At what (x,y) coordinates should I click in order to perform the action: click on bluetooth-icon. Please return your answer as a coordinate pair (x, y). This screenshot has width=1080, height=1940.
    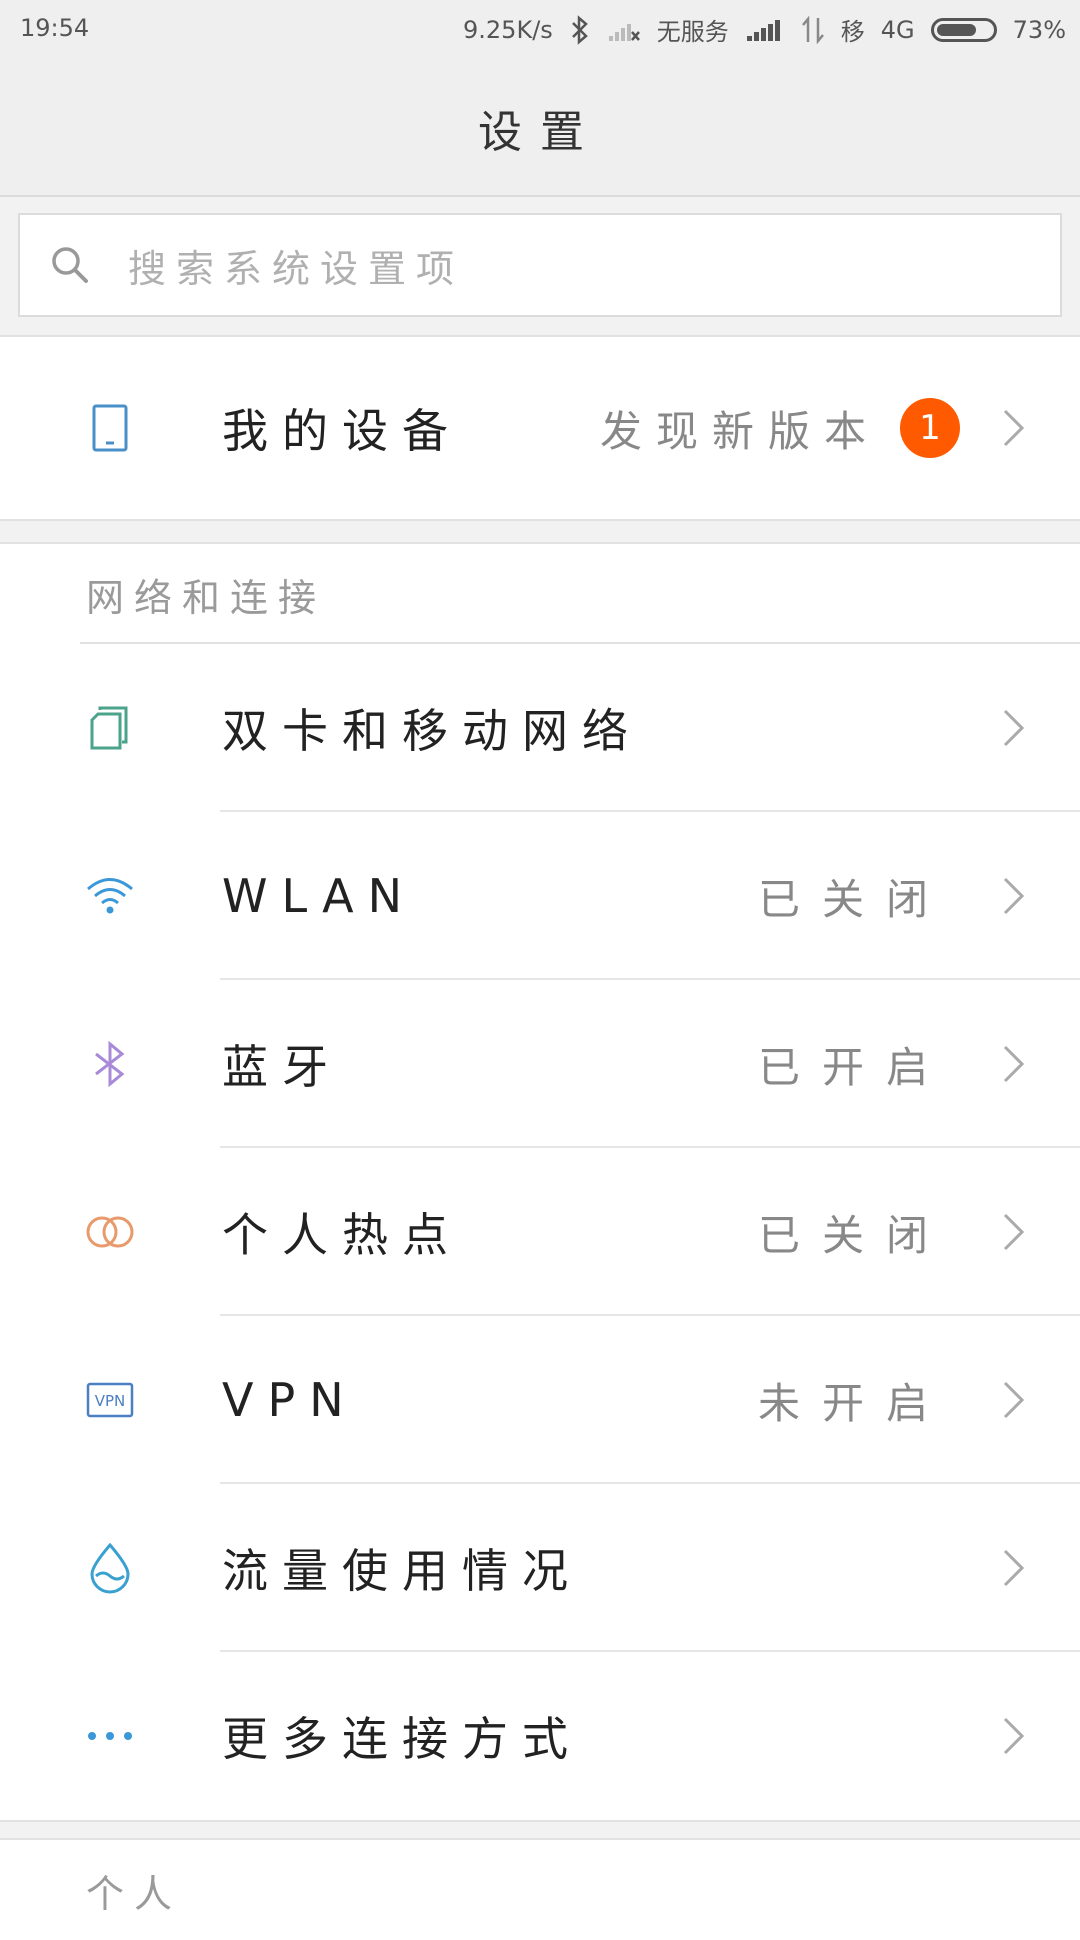
    Looking at the image, I should click on (110, 1064).